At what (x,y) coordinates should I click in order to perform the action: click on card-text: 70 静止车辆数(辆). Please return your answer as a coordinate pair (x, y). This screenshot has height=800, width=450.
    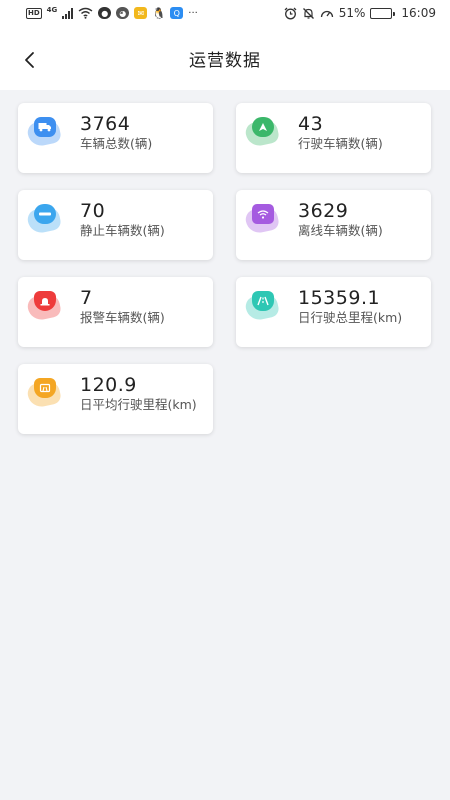
    Looking at the image, I should click on (140, 219).